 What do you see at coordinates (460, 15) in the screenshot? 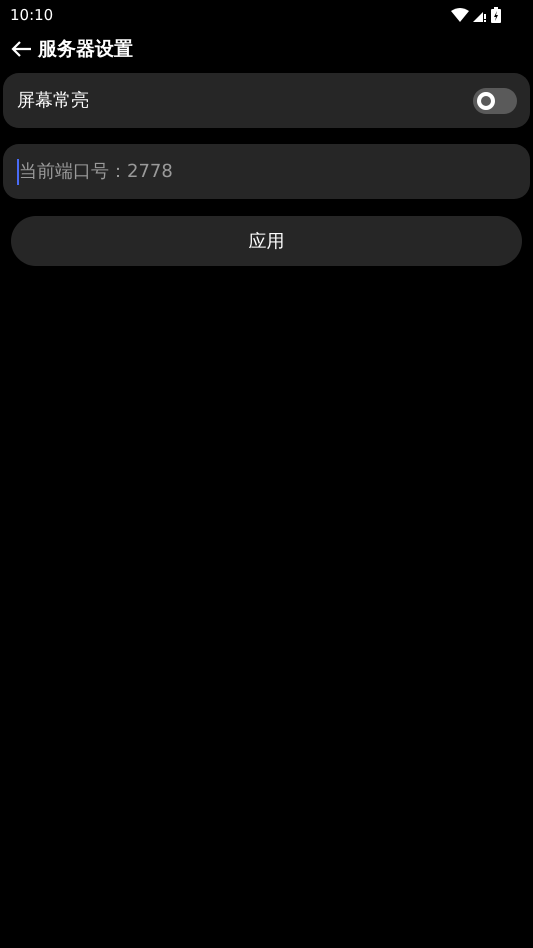
I see `wifi-icon` at bounding box center [460, 15].